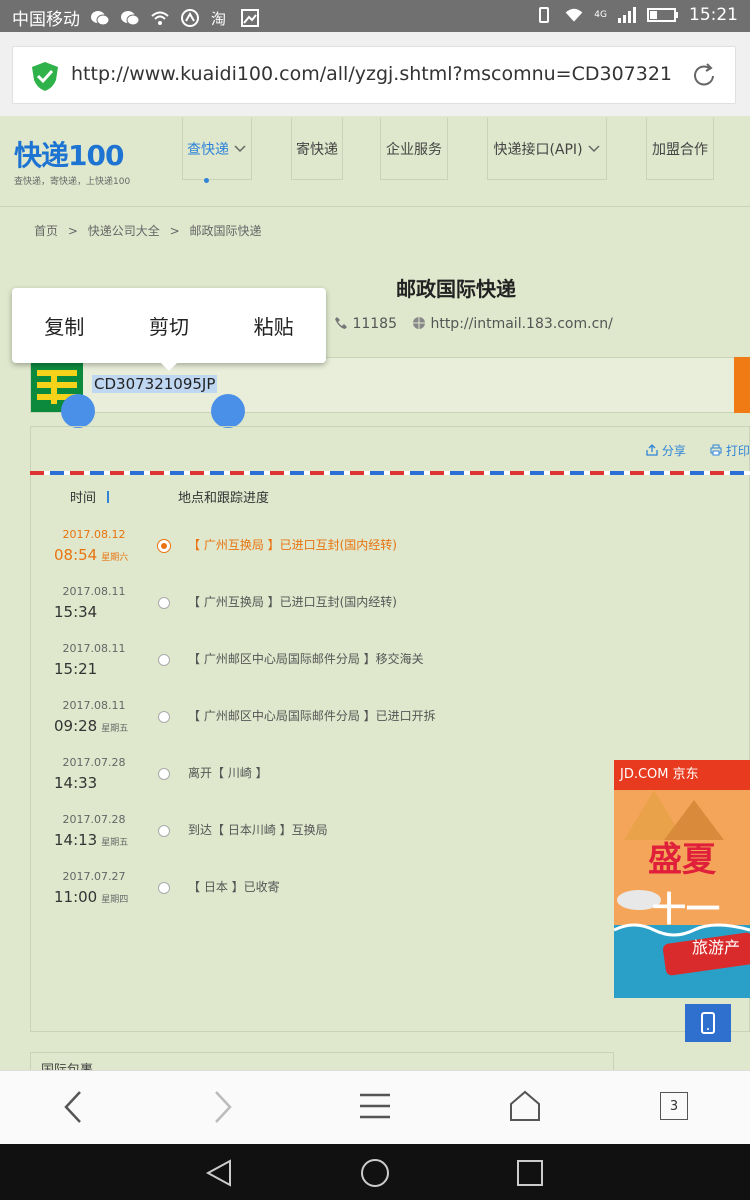  I want to click on company-phone: 11185, so click(365, 324).